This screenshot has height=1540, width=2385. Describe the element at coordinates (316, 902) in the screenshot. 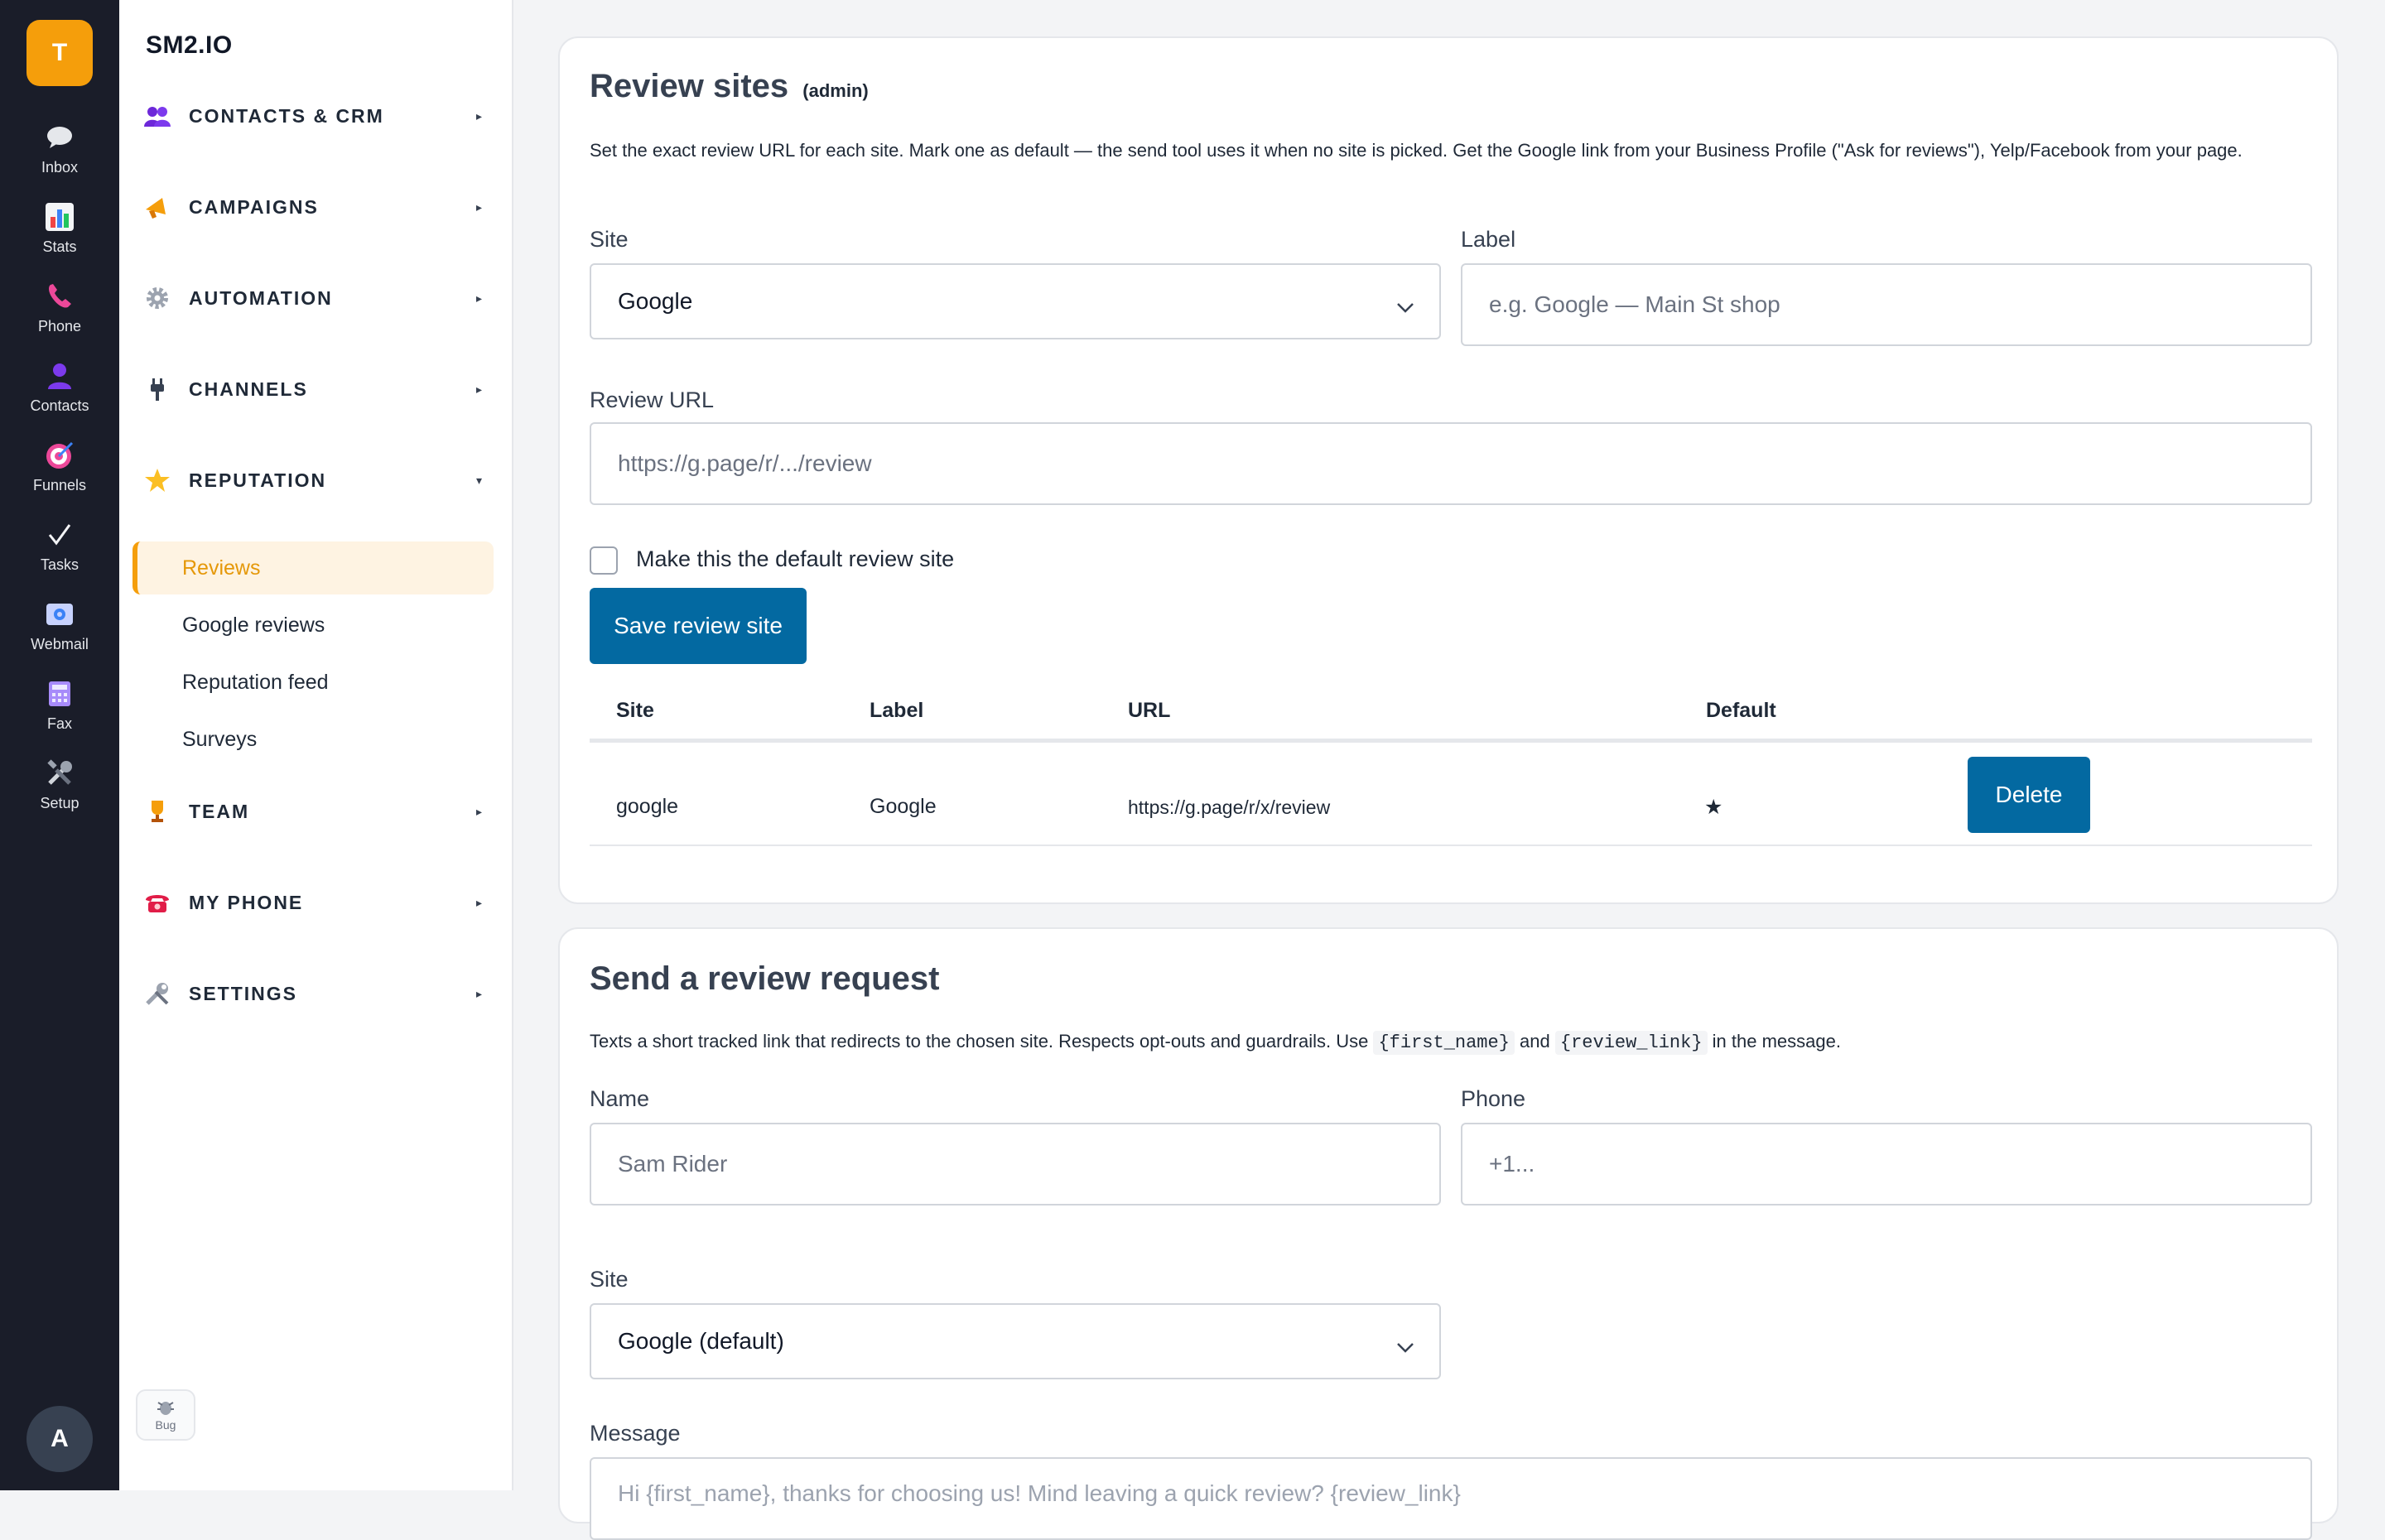

I see `nav-section-my-phone: MY PHONE ▸` at that location.